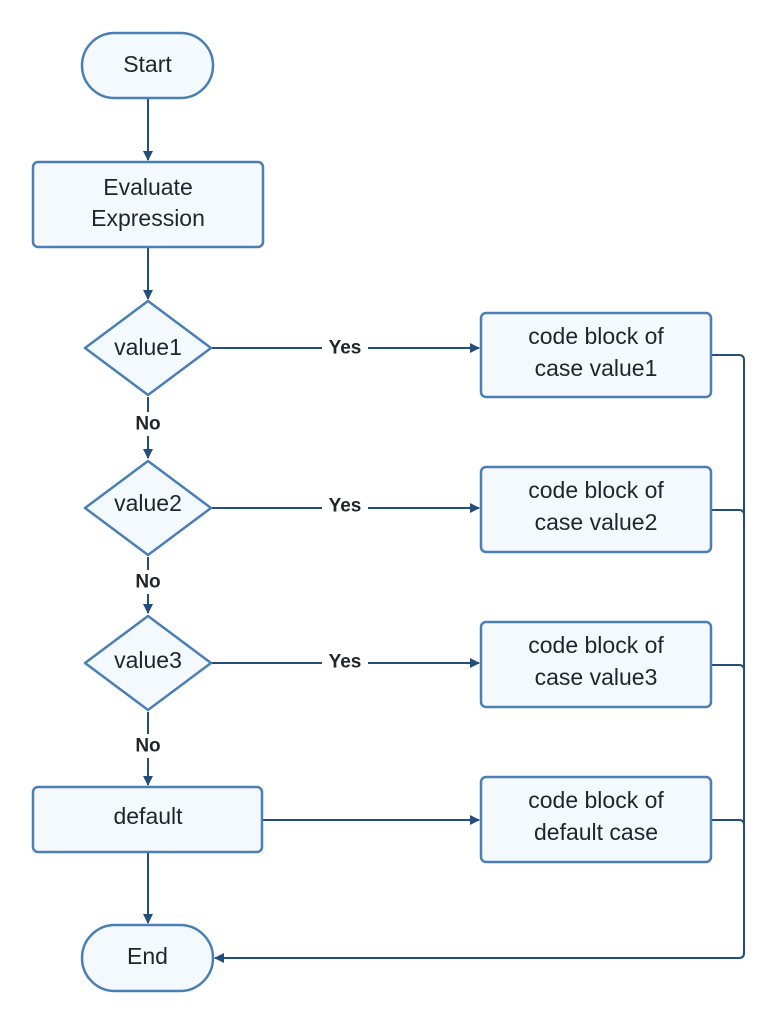 The width and height of the screenshot is (779, 1024). Describe the element at coordinates (345, 506) in the screenshot. I see `yes-label-value2: Yes` at that location.